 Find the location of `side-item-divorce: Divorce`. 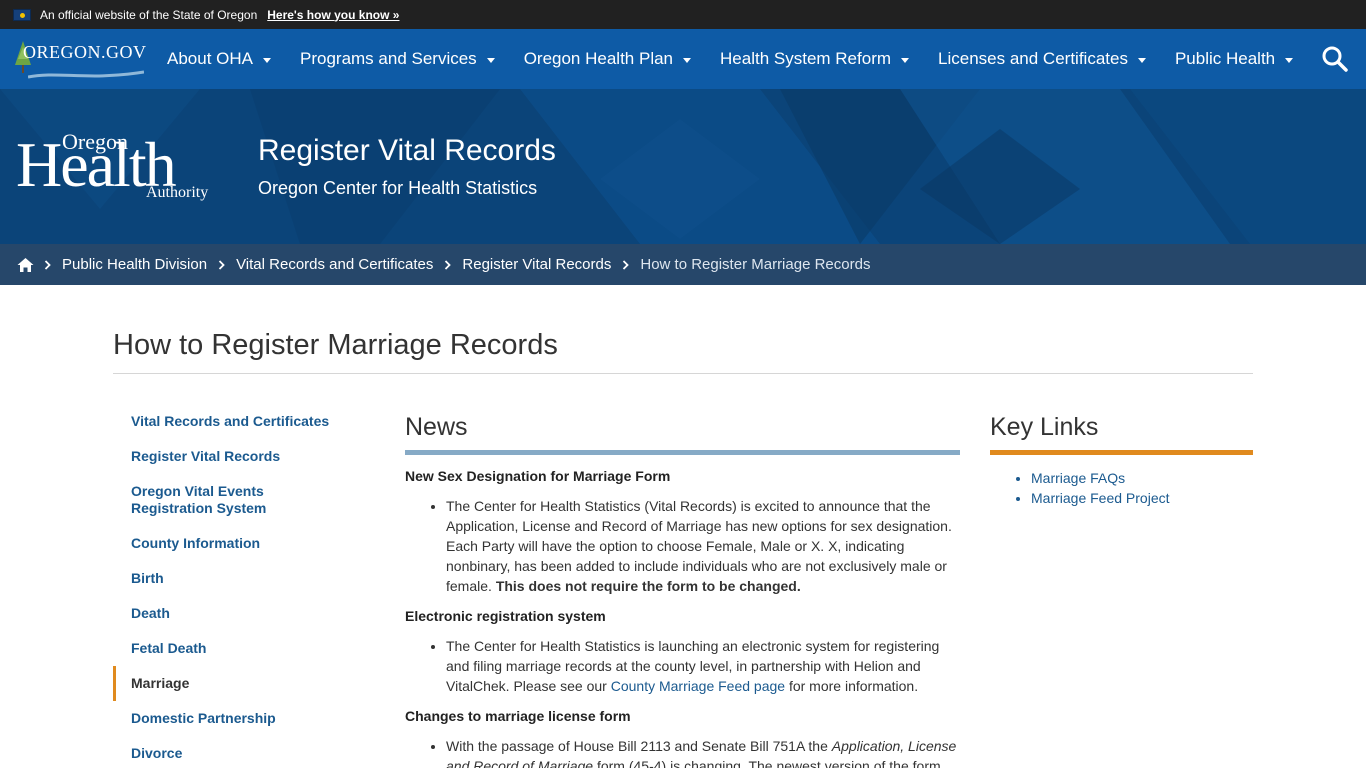

side-item-divorce: Divorce is located at coordinates (238, 752).